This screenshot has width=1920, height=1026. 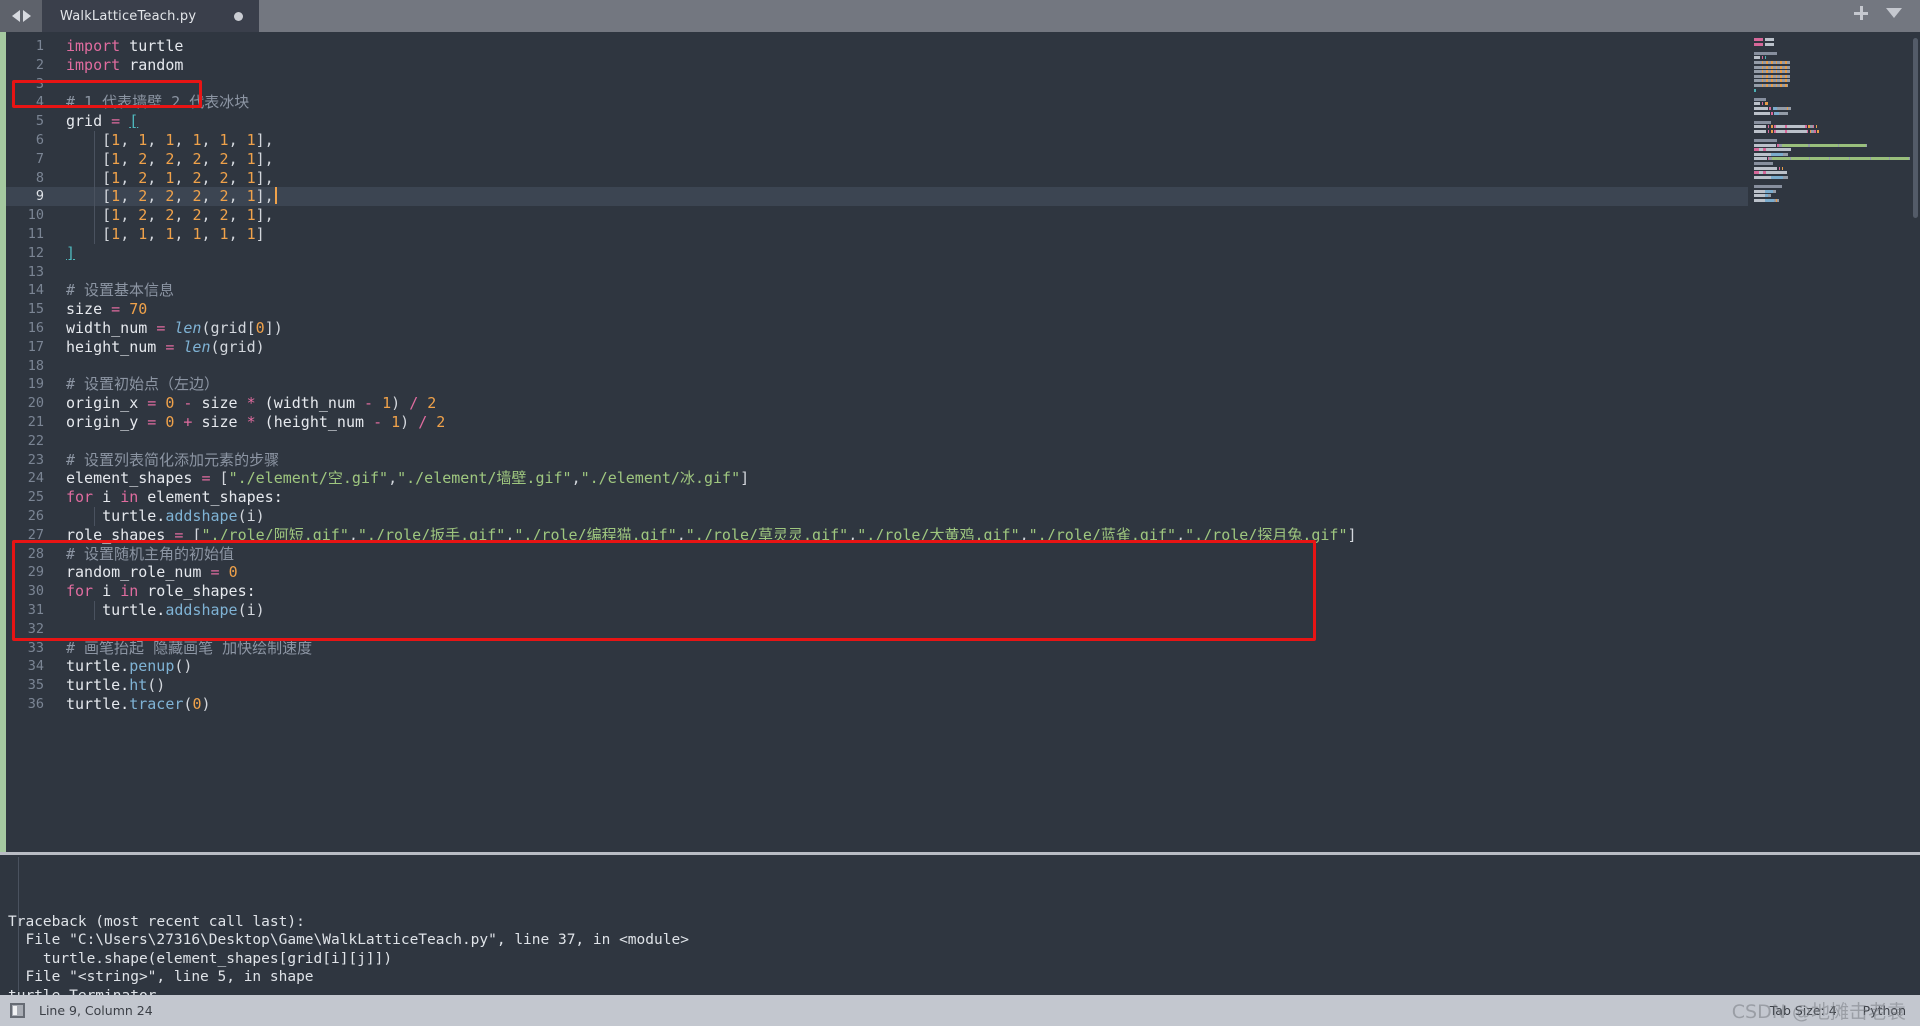 What do you see at coordinates (151, 16) in the screenshot?
I see `tab-walklatticeteach-py: WalkLatticeTeach.py` at bounding box center [151, 16].